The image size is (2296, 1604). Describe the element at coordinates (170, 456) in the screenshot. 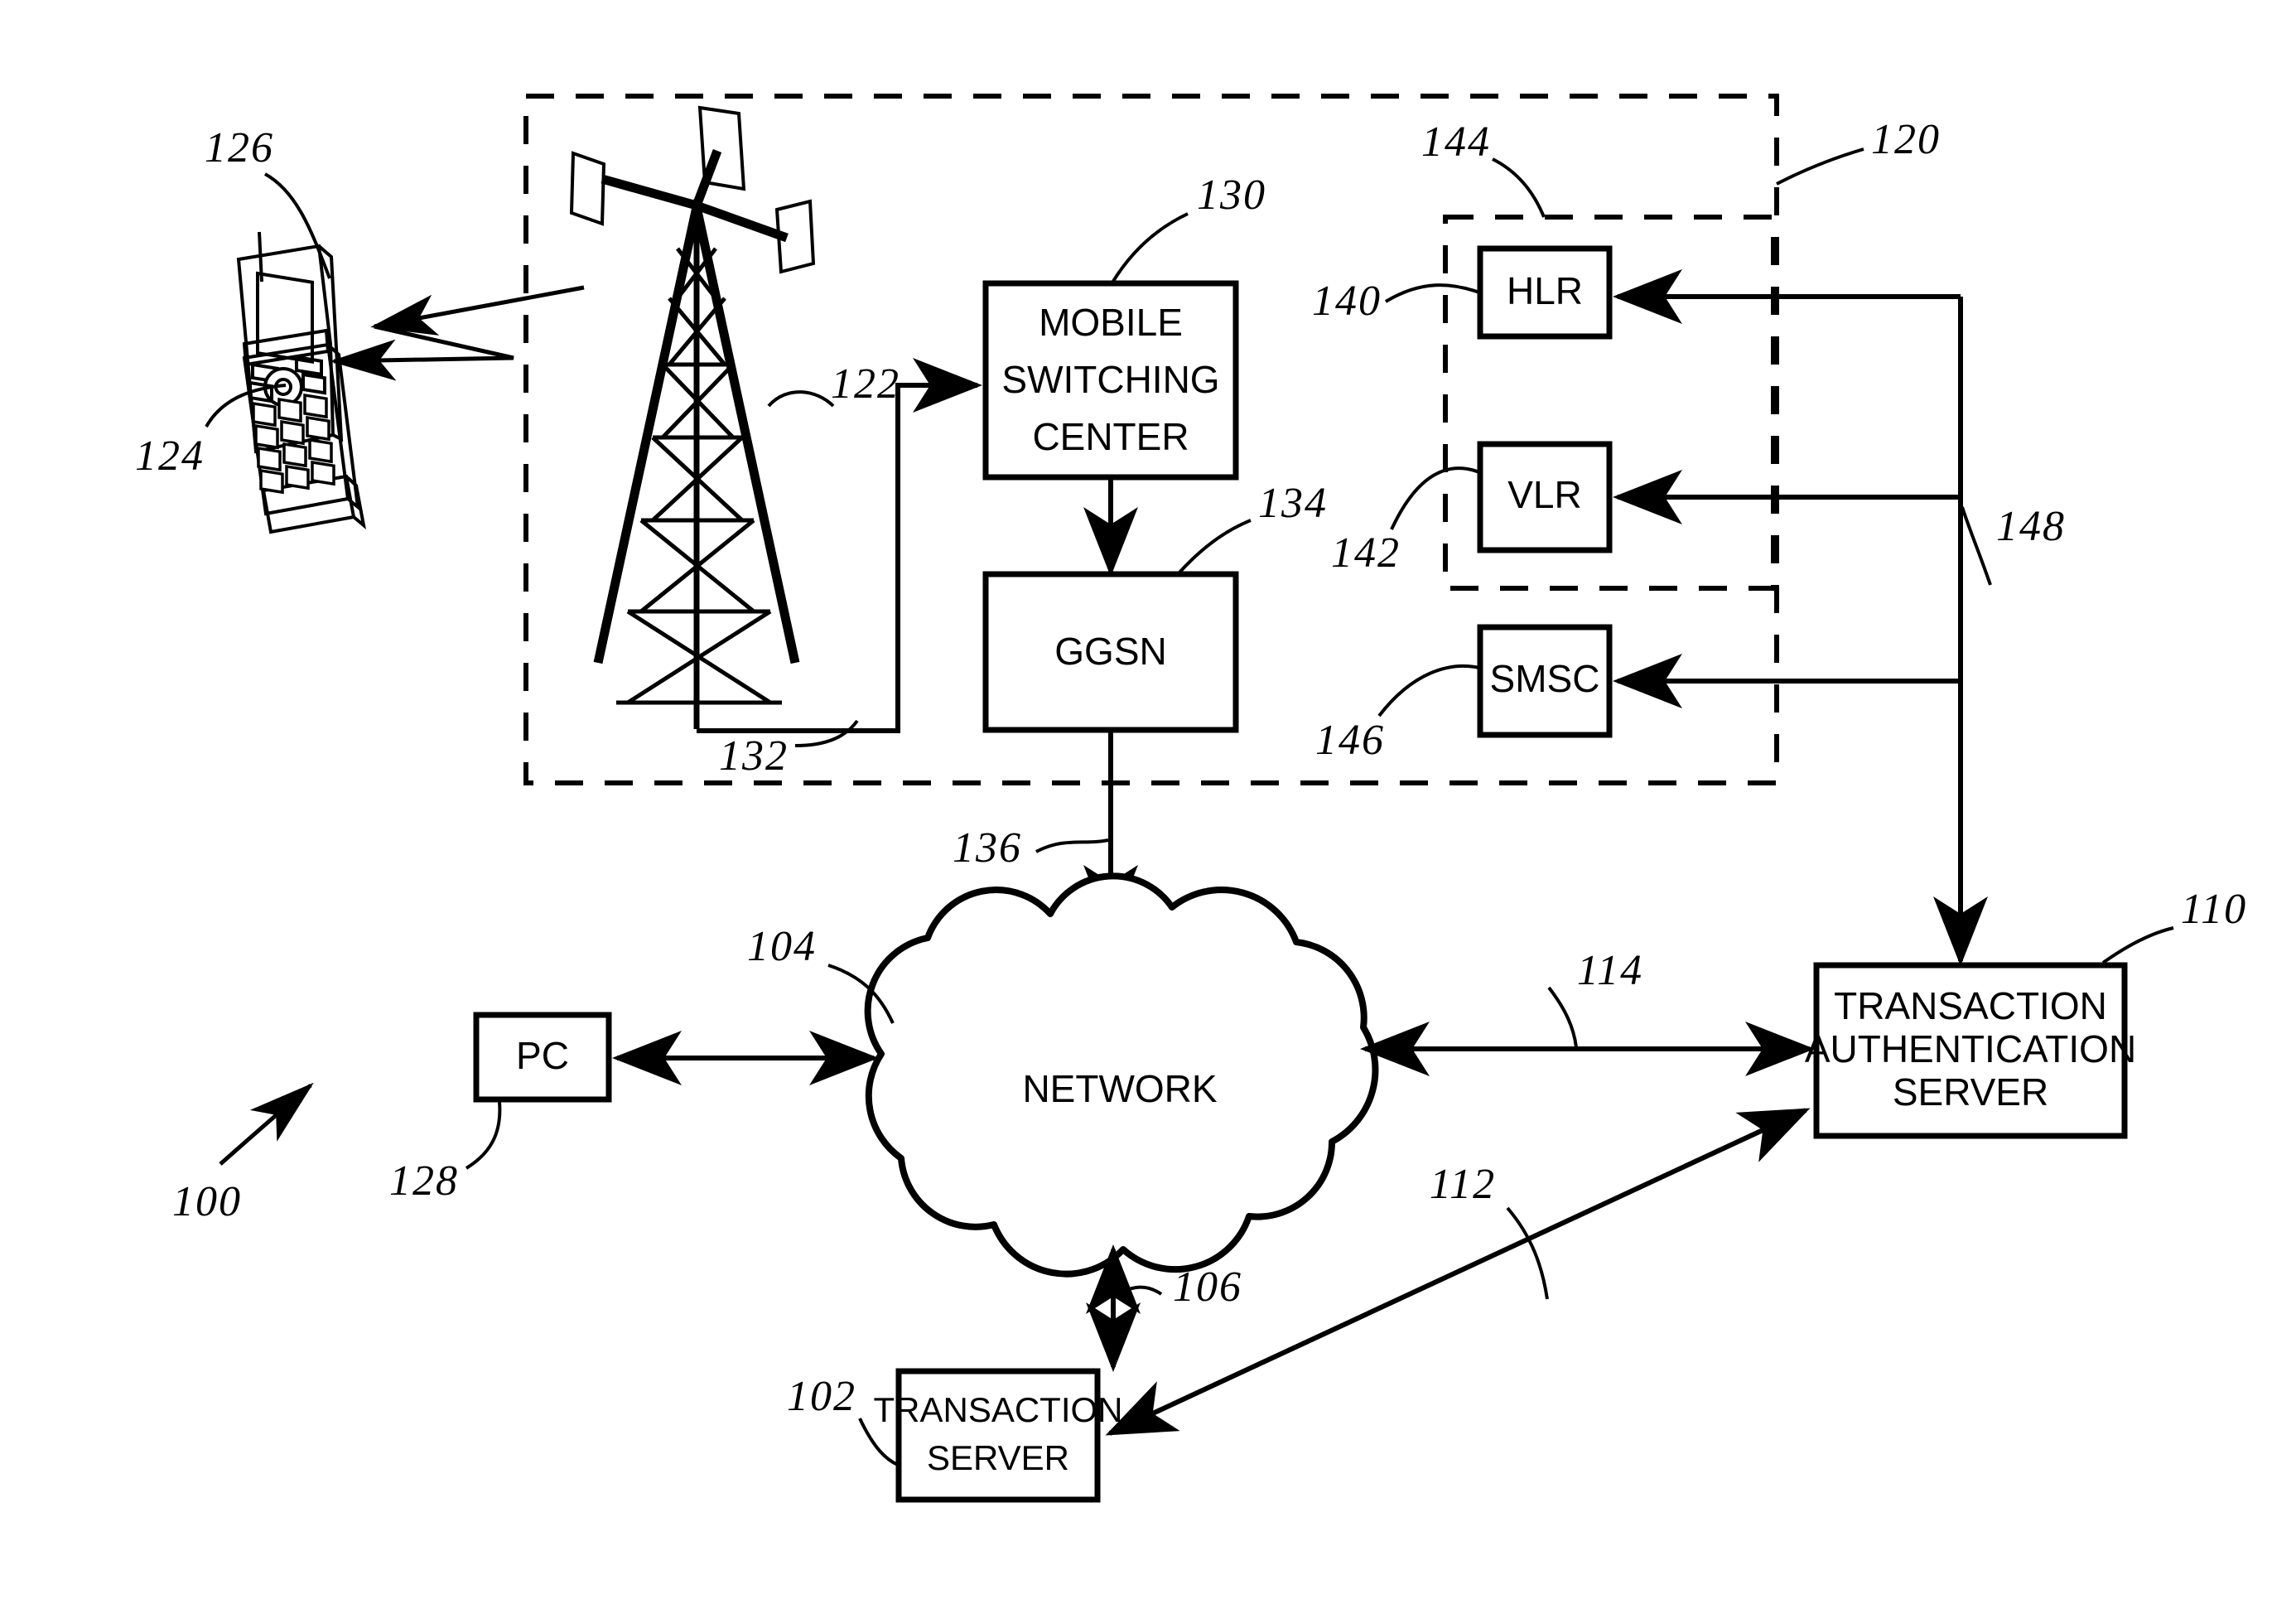

I see `ref-124: 124` at that location.